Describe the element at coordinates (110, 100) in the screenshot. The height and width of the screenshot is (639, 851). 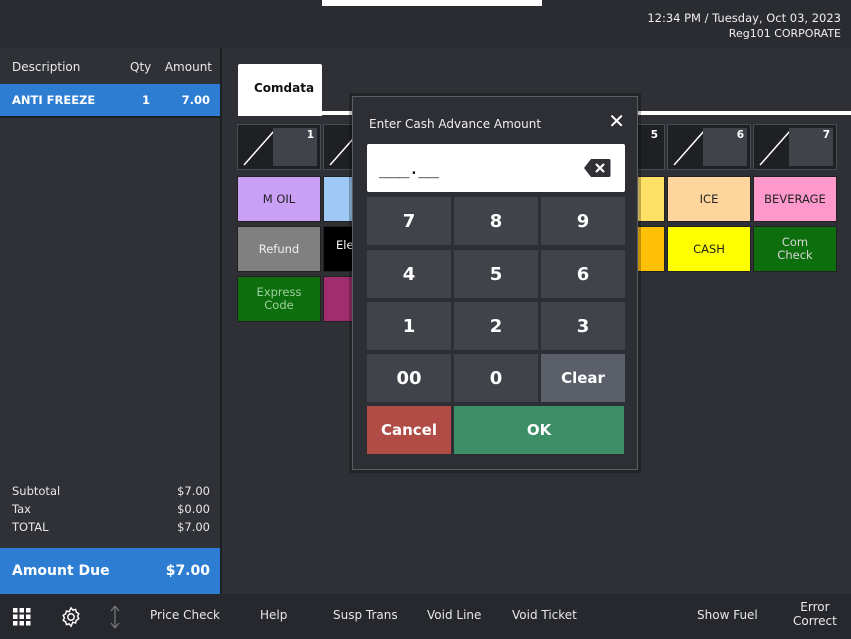
I see `table-row: ANTI FREEZE 1 7.00` at that location.